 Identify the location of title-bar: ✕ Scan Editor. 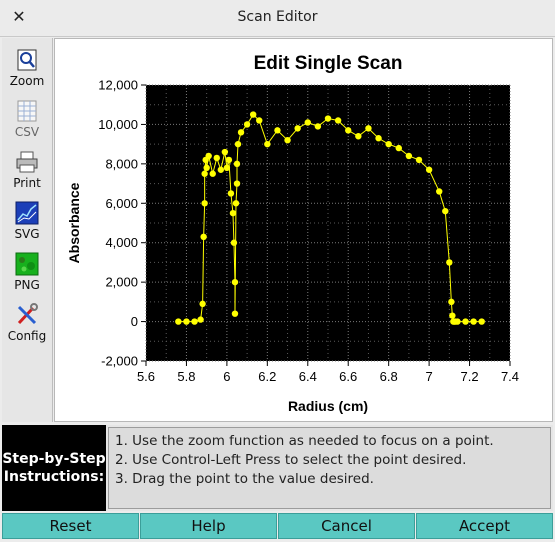
(277, 18).